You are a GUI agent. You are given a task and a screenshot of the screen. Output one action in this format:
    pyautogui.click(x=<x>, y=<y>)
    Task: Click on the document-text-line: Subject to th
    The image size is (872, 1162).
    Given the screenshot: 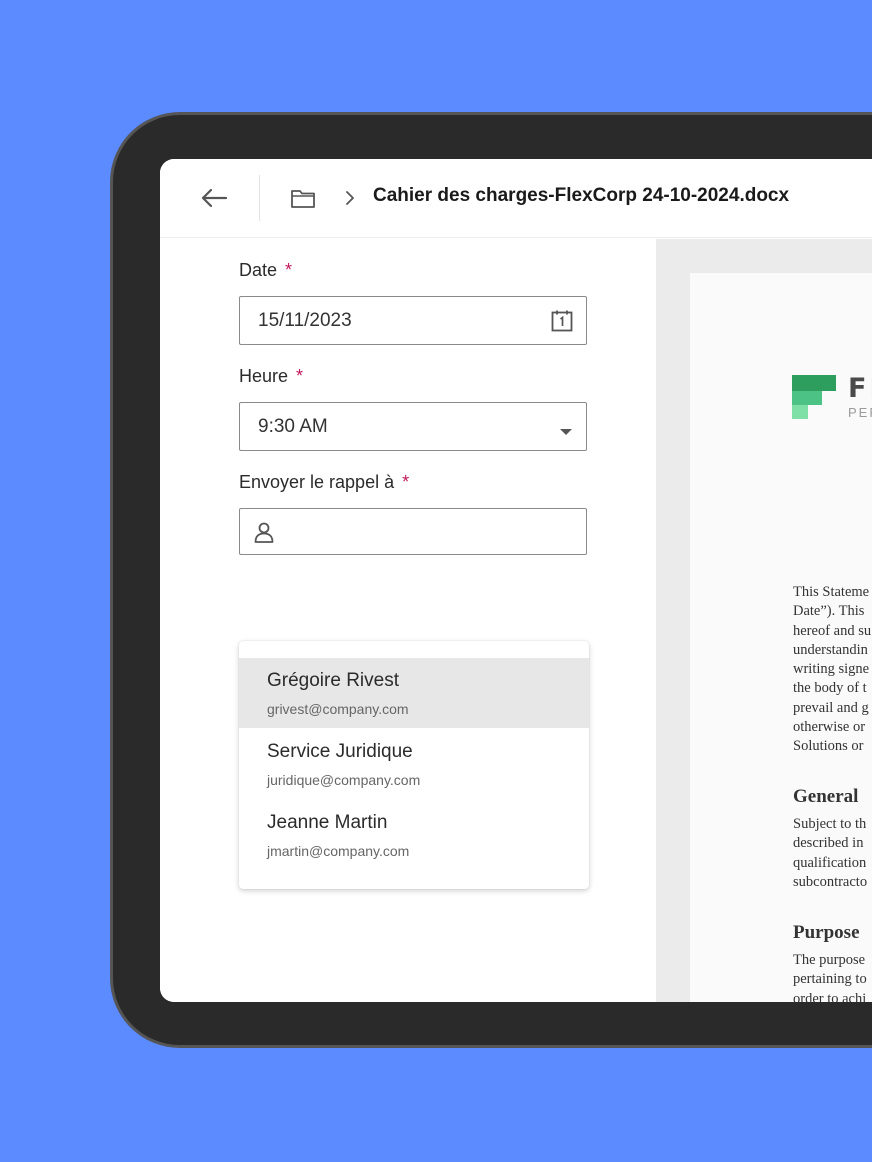 What is the action you would take?
    pyautogui.click(x=830, y=824)
    